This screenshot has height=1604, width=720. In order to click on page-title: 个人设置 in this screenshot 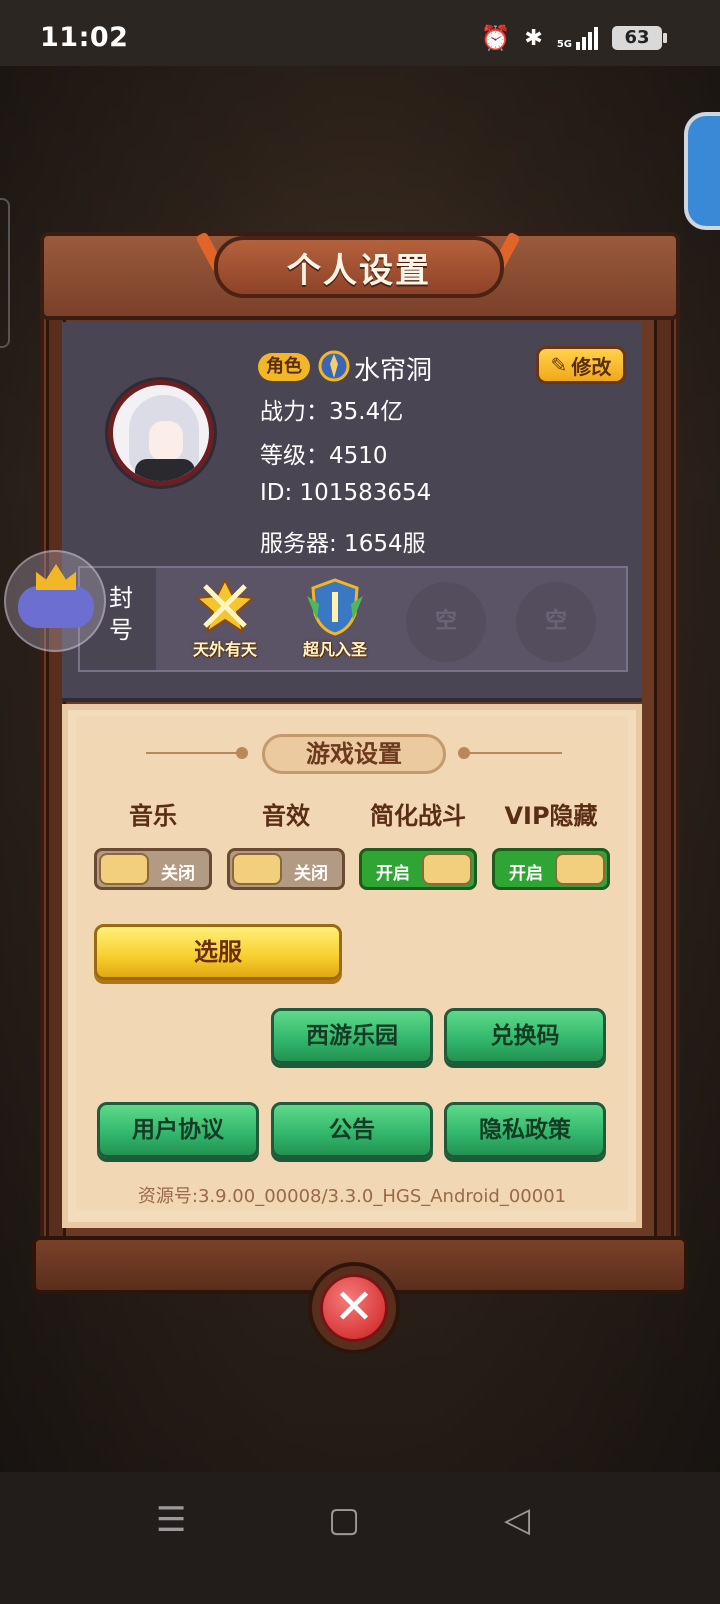, I will do `click(359, 270)`.